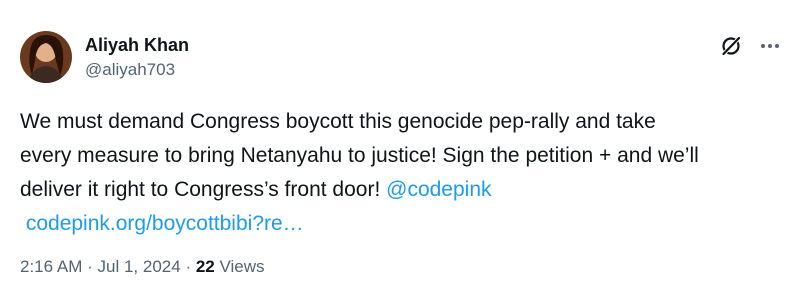 This screenshot has height=298, width=800. I want to click on tweet-date: Jul 1, 2024, so click(139, 266).